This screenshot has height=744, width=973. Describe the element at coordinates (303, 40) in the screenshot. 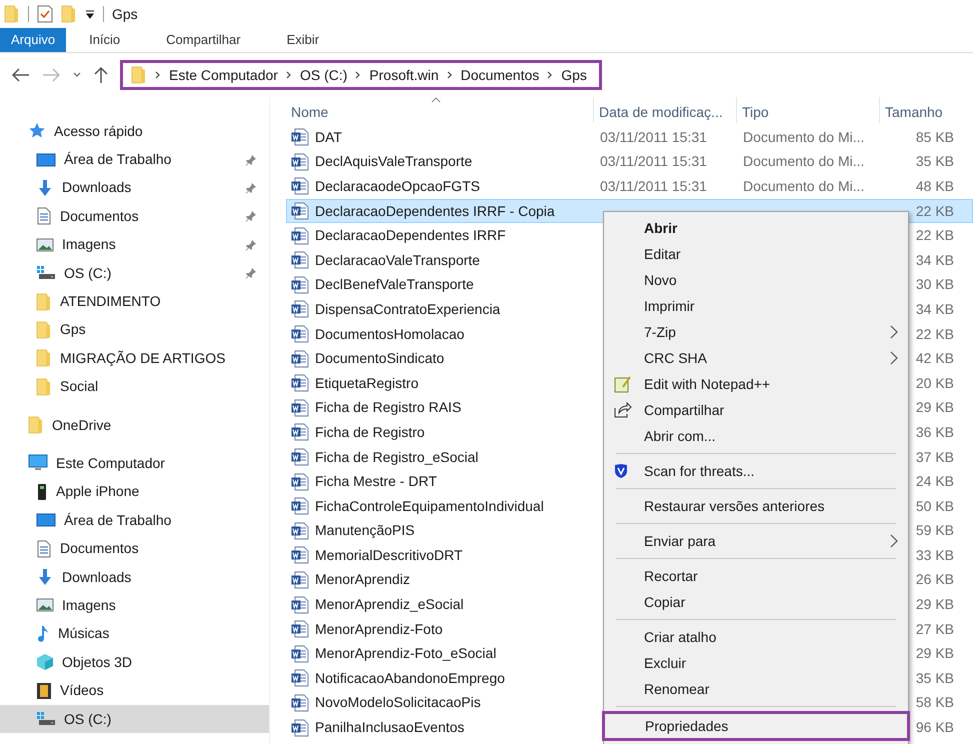

I see `ribbon-tab: Exibir` at that location.